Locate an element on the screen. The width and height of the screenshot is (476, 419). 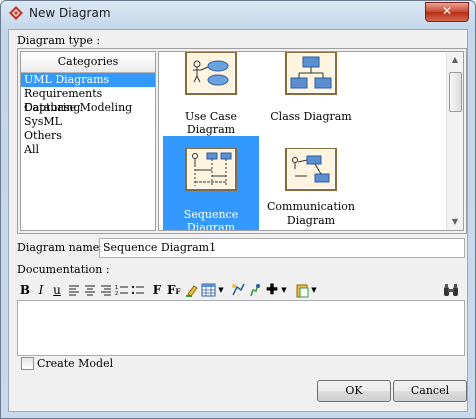
diagram-tile-class: Class Diagram is located at coordinates (311, 93).